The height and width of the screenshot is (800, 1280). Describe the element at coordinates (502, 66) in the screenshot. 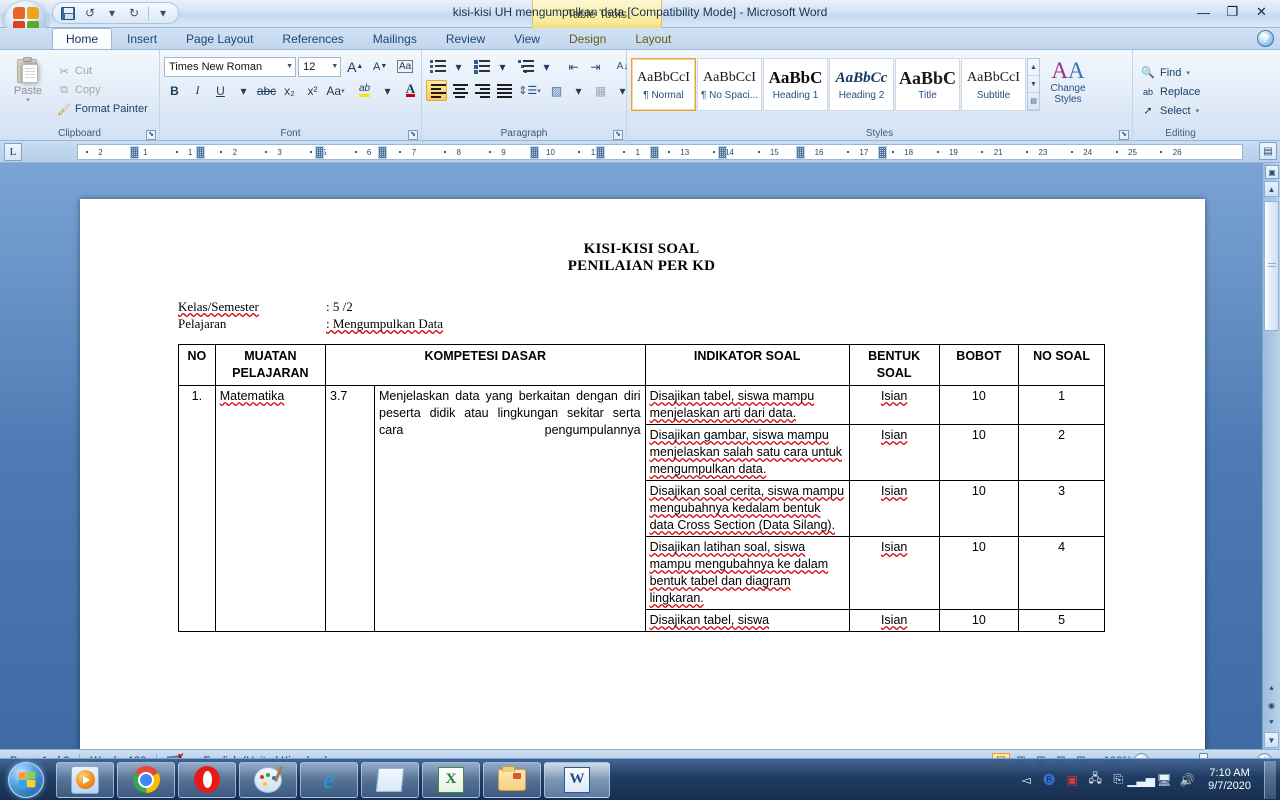

I see `numbering-dropdown: ▾` at that location.